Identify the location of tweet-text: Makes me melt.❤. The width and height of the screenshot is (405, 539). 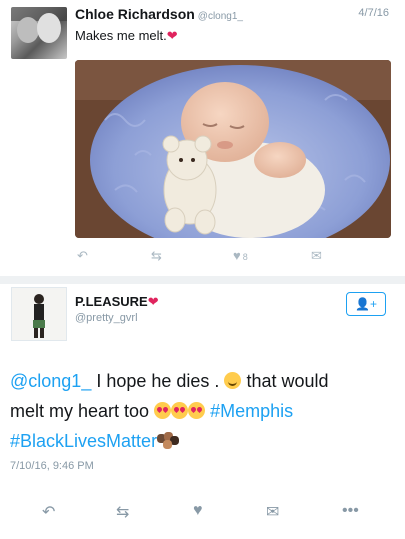
(126, 36).